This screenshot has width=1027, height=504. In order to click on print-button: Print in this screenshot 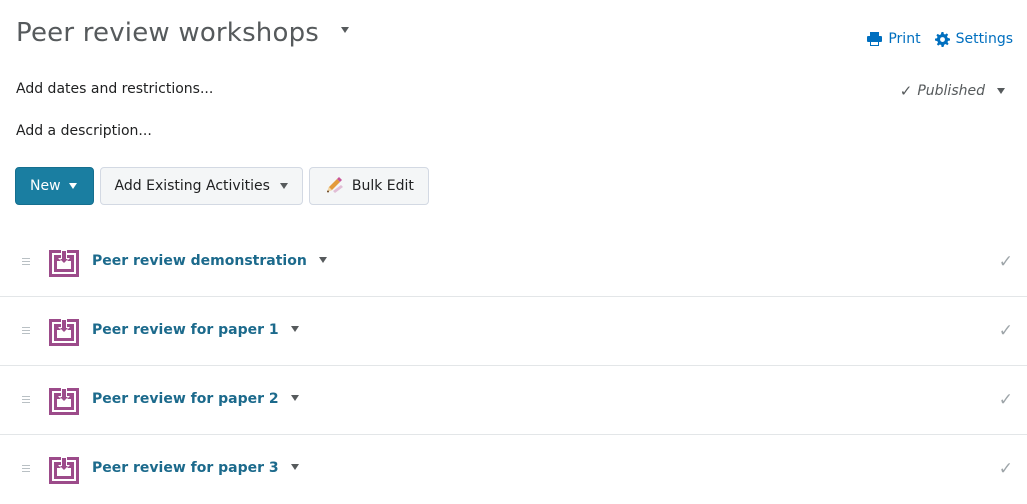, I will do `click(894, 39)`.